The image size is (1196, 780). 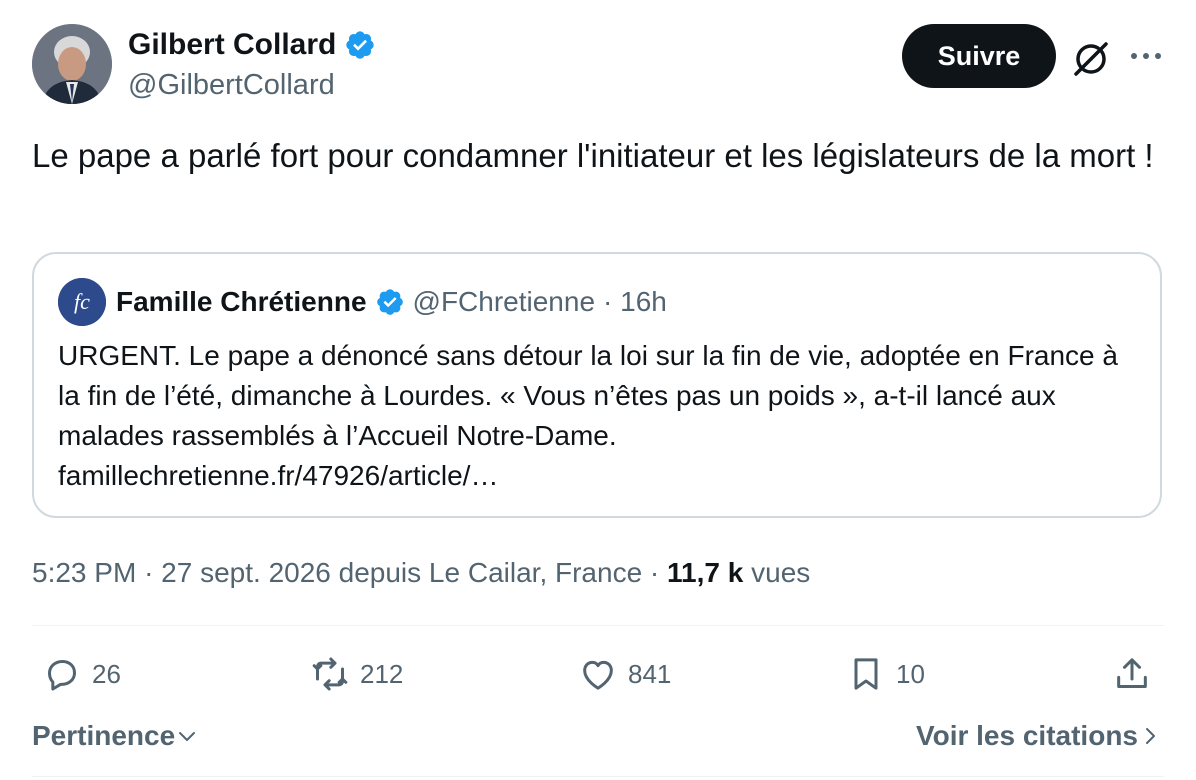 I want to click on tweet-time: 5:23 PM, so click(x=84, y=572).